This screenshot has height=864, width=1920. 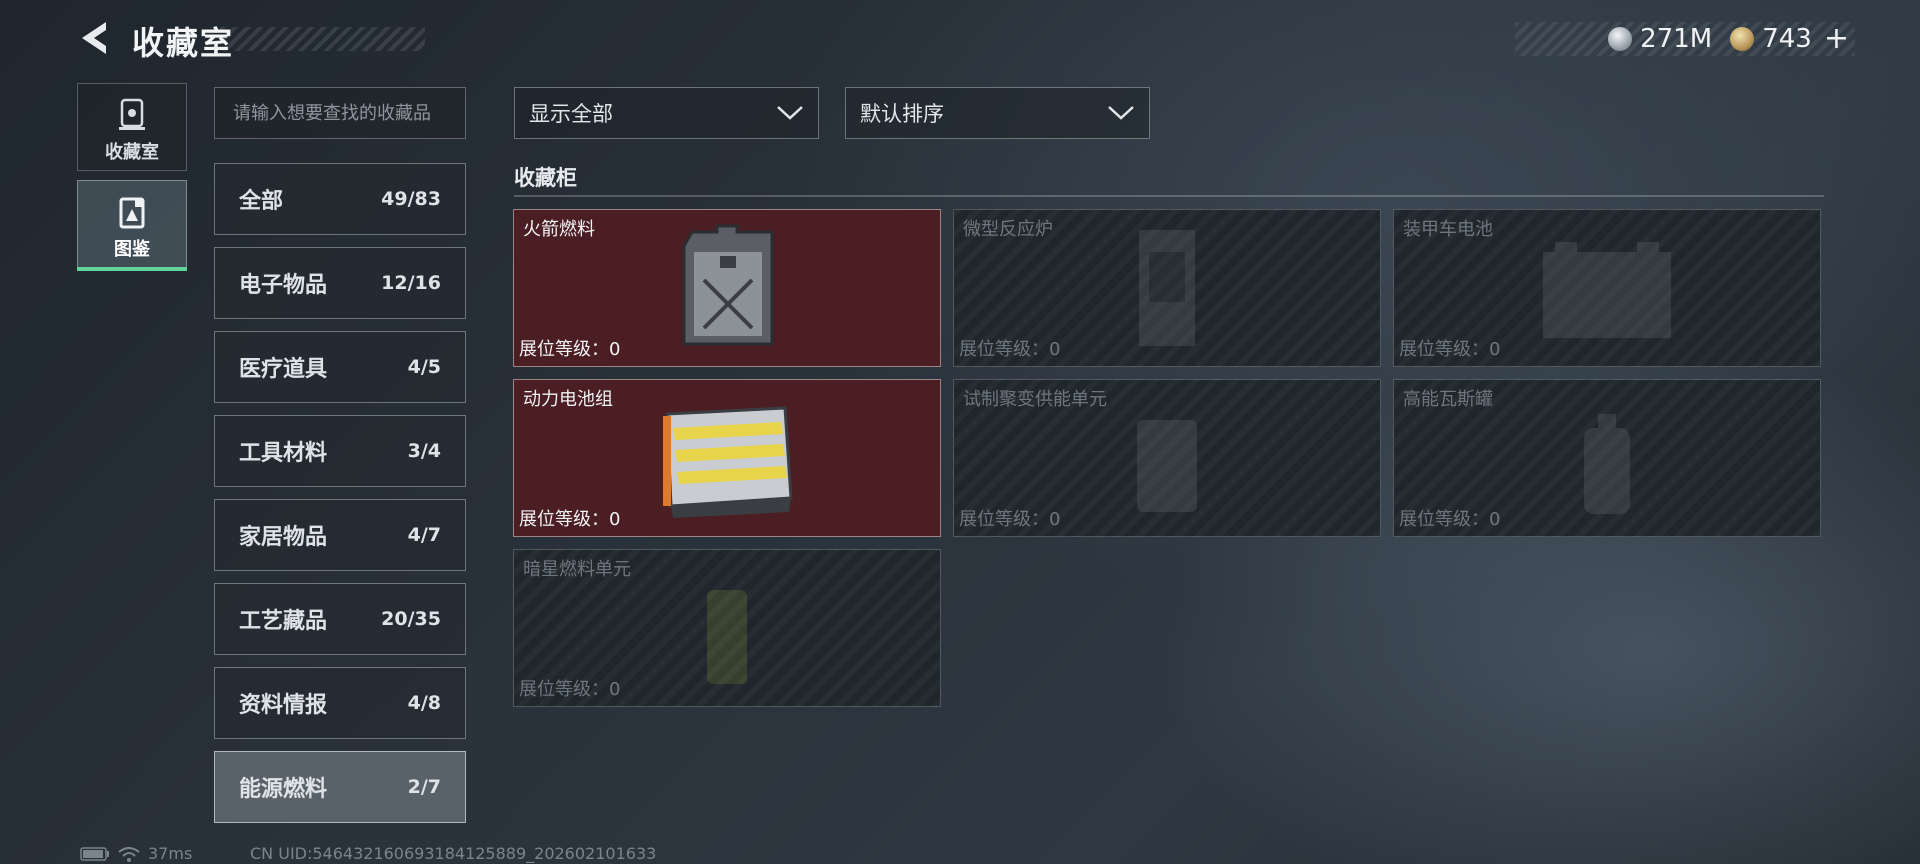 What do you see at coordinates (1787, 39) in the screenshot?
I see `gold-amount: 743` at bounding box center [1787, 39].